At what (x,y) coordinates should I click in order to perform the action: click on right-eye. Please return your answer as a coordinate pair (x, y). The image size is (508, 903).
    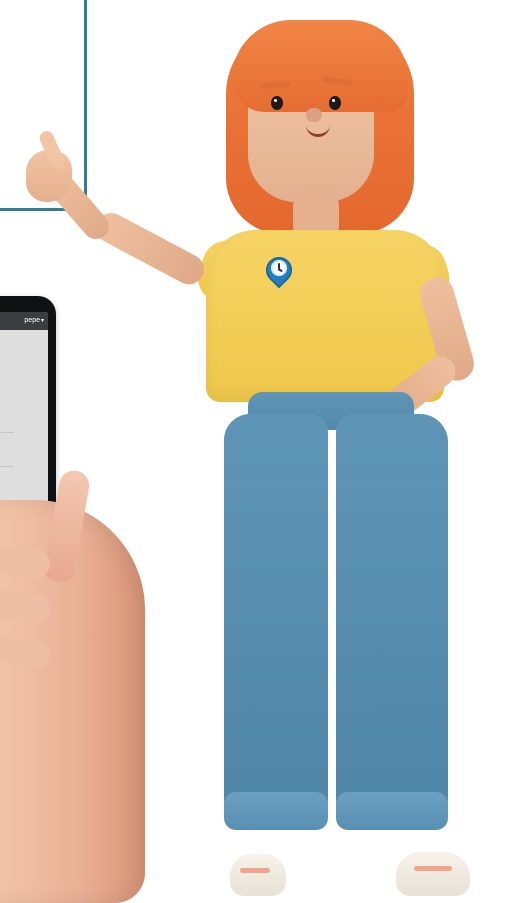
    Looking at the image, I should click on (335, 103).